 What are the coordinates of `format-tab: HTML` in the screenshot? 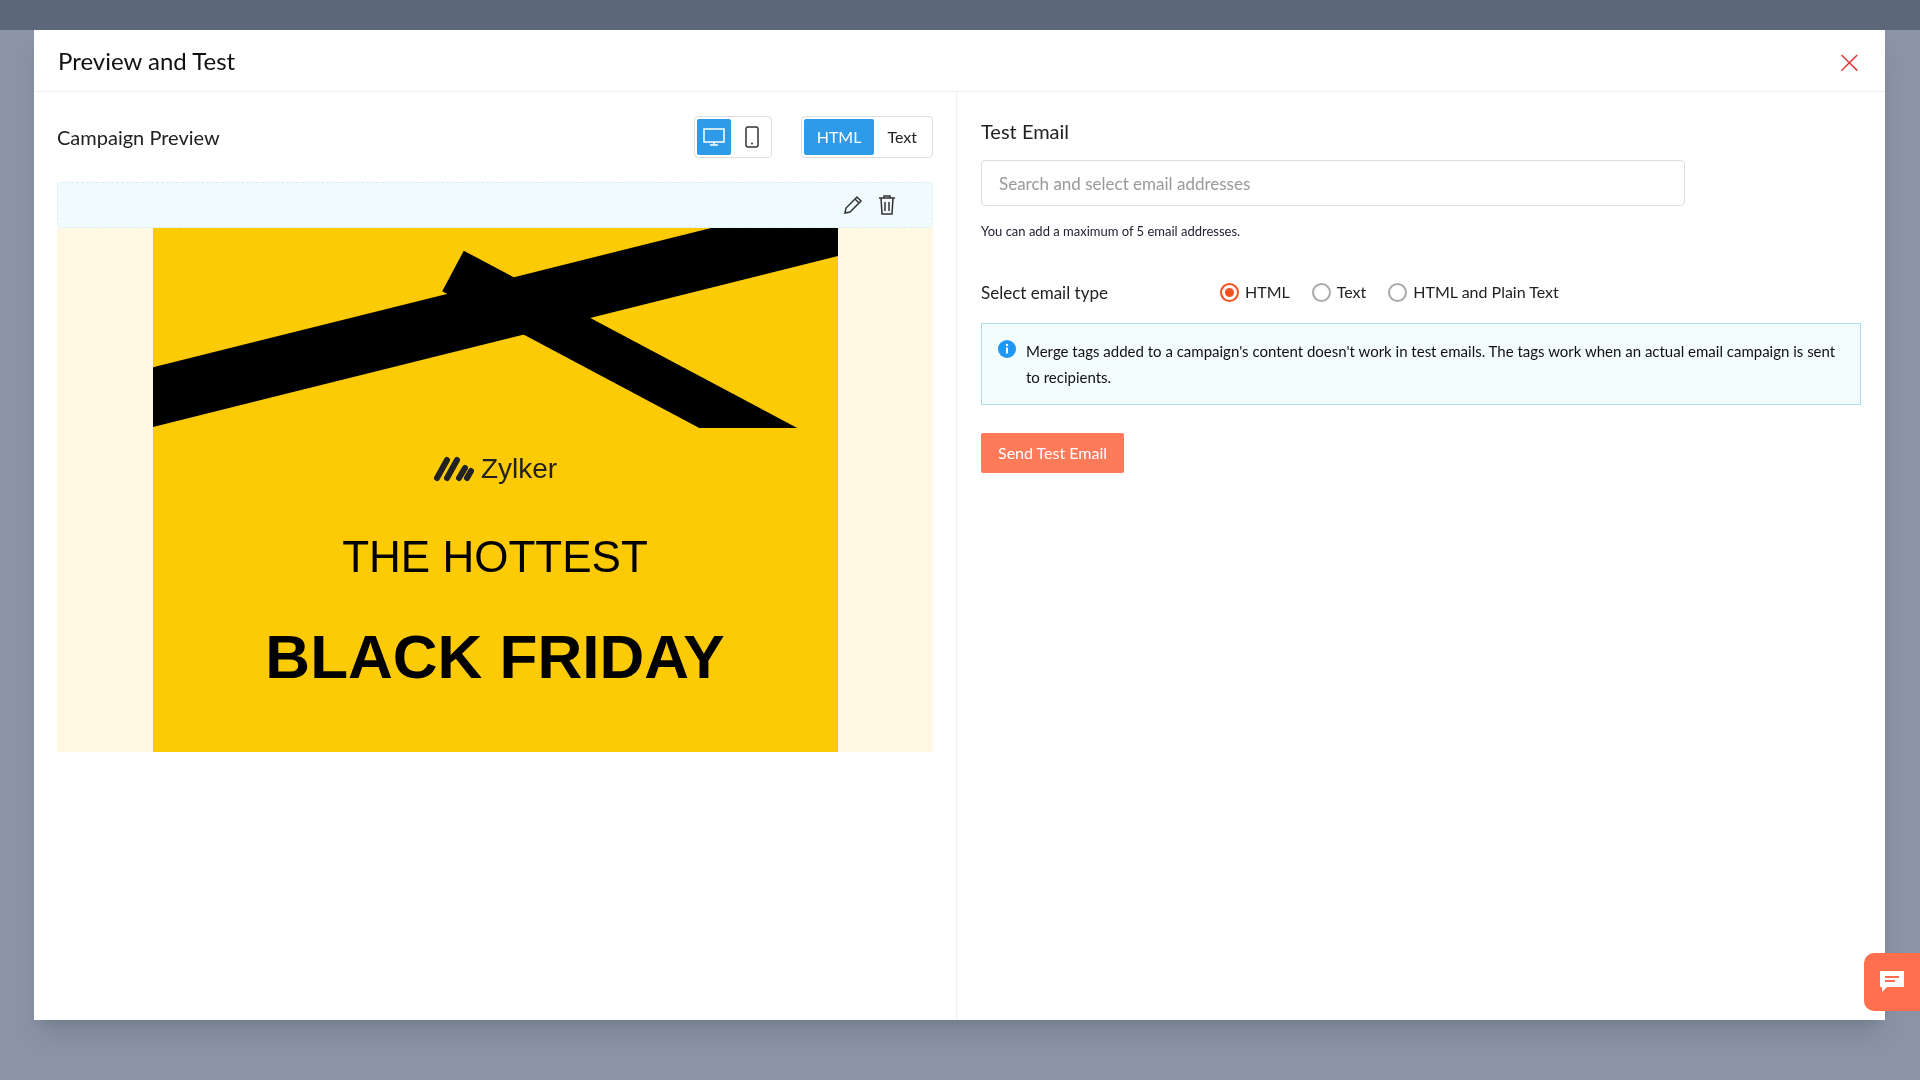 It's located at (839, 137).